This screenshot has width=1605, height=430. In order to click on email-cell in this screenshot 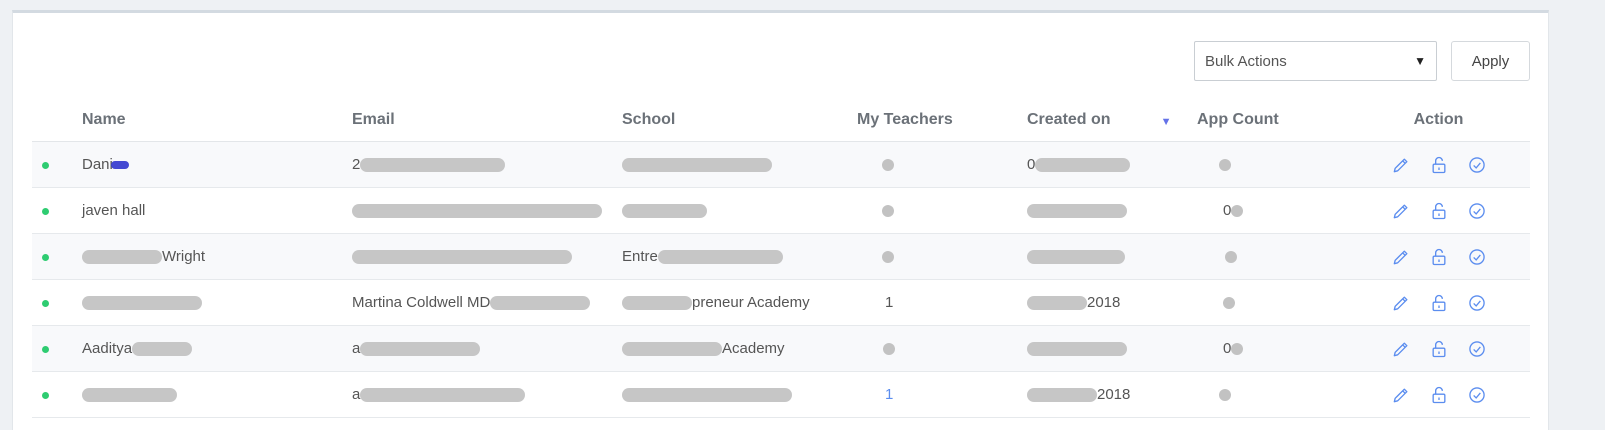, I will do `click(487, 210)`.